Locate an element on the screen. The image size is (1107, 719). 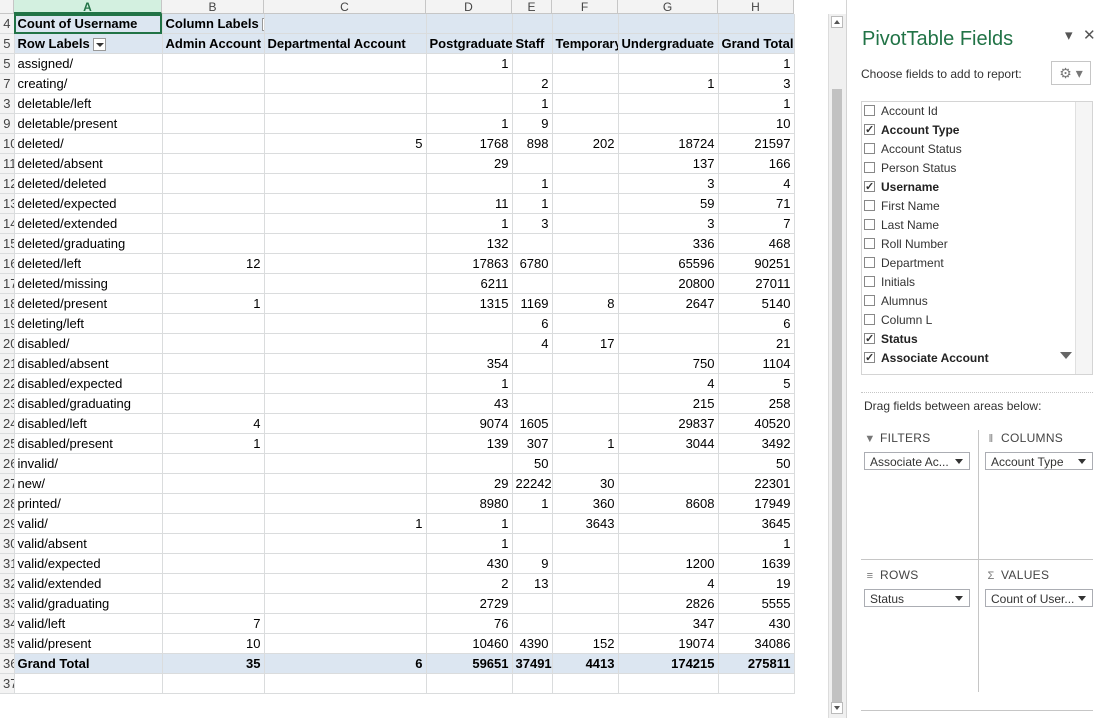
column-header-f: F is located at coordinates (585, 7).